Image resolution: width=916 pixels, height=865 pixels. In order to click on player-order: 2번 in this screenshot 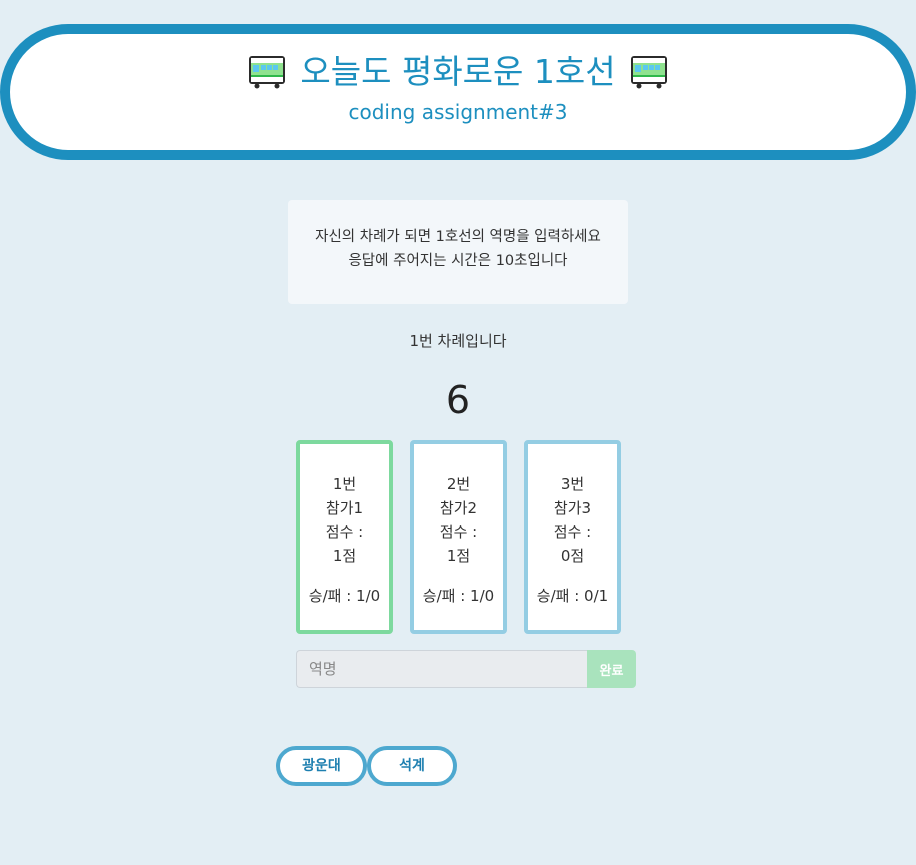, I will do `click(458, 484)`.